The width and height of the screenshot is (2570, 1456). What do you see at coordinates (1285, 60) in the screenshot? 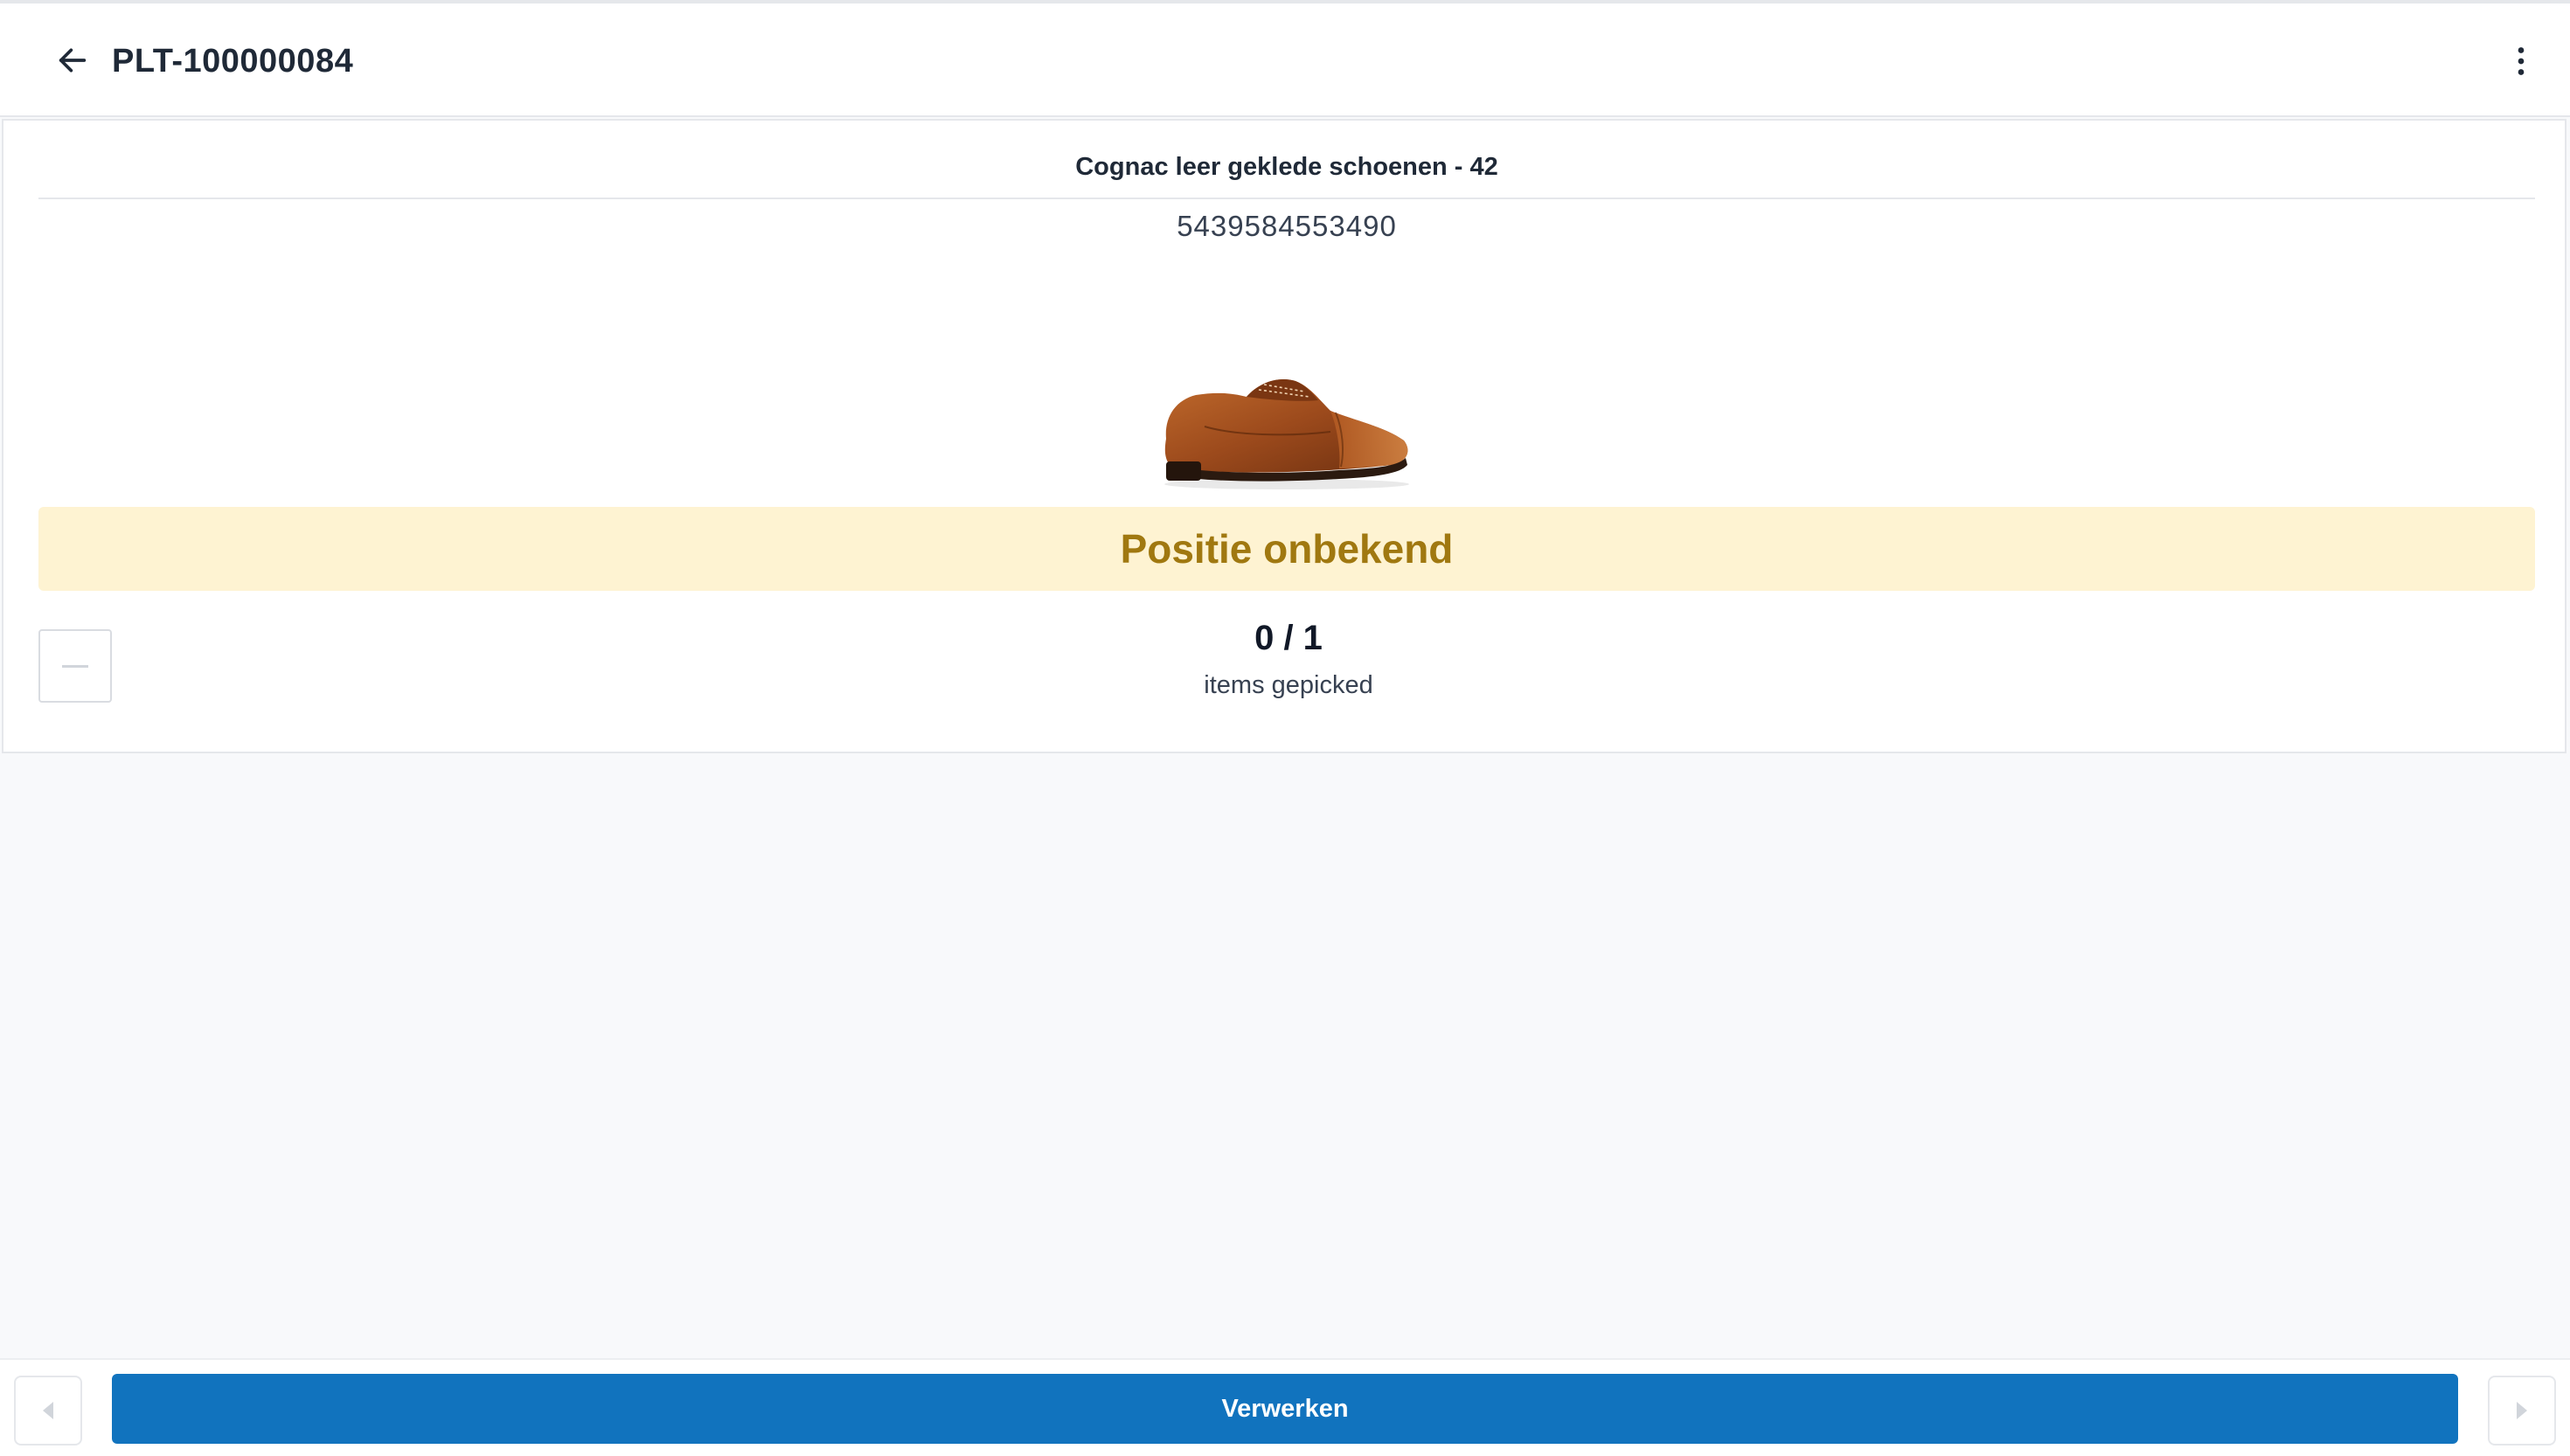
I see `page-header: PLT-100000084` at bounding box center [1285, 60].